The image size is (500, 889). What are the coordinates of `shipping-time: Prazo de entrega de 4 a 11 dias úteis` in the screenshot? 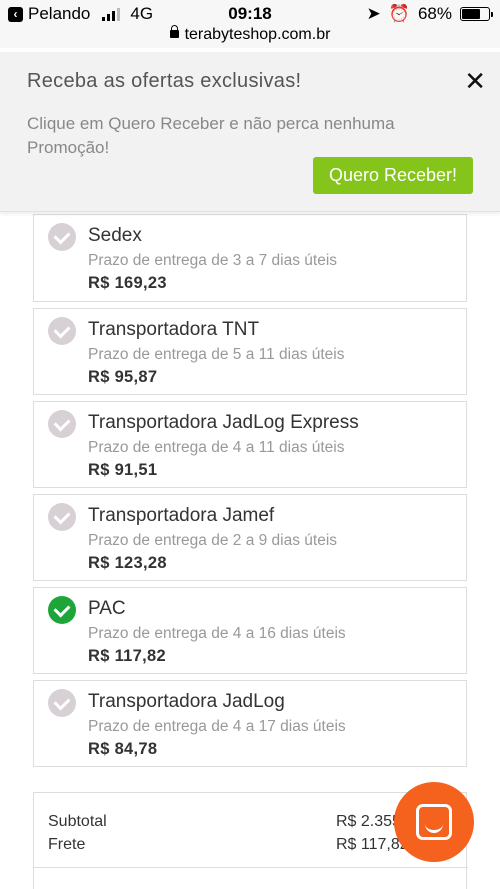 It's located at (216, 447).